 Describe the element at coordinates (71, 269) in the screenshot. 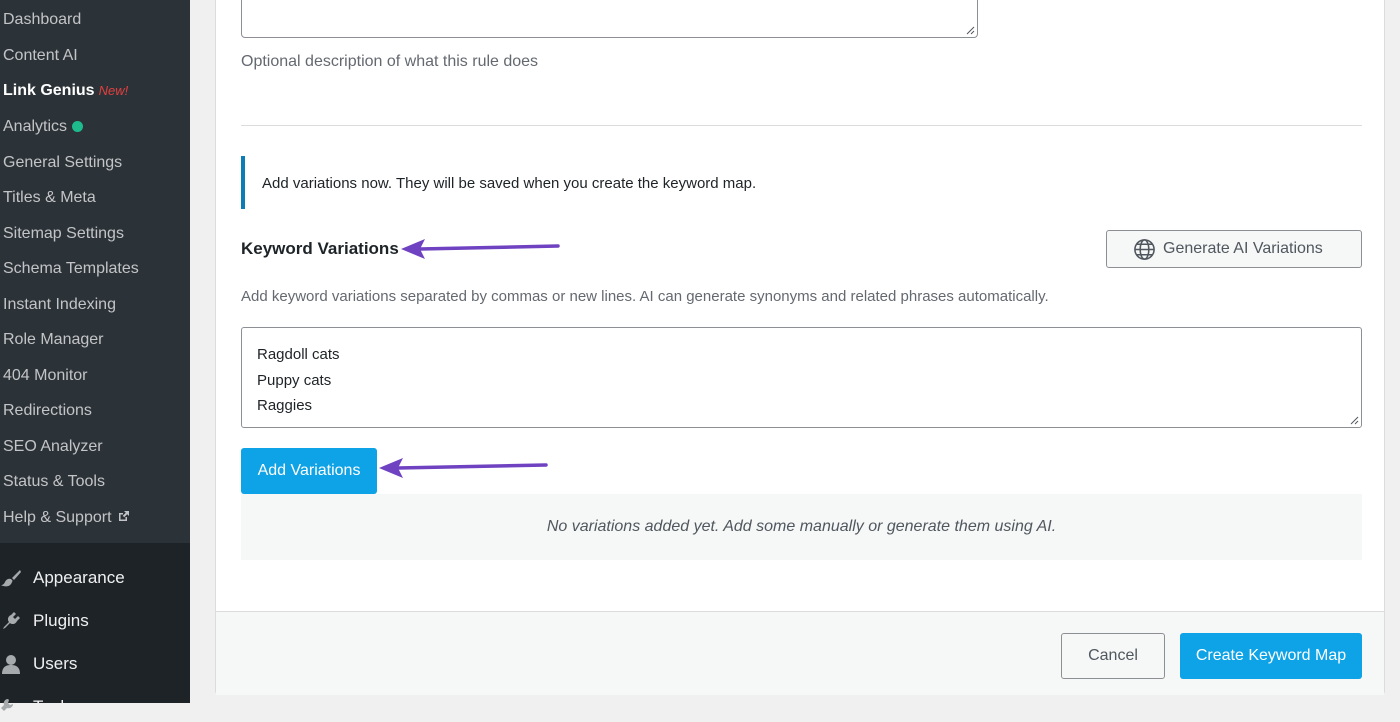

I see `sidebar-item-schema-templates: Schema Templates` at that location.